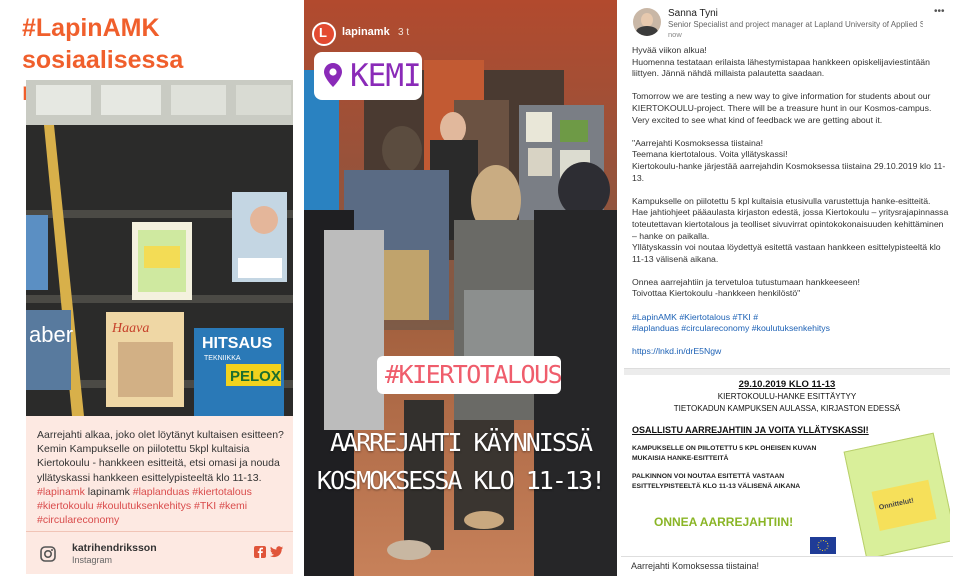 This screenshot has width=953, height=576. Describe the element at coordinates (724, 522) in the screenshot. I see `poster-luck: ONNEA AARREJAHTIIN!` at that location.